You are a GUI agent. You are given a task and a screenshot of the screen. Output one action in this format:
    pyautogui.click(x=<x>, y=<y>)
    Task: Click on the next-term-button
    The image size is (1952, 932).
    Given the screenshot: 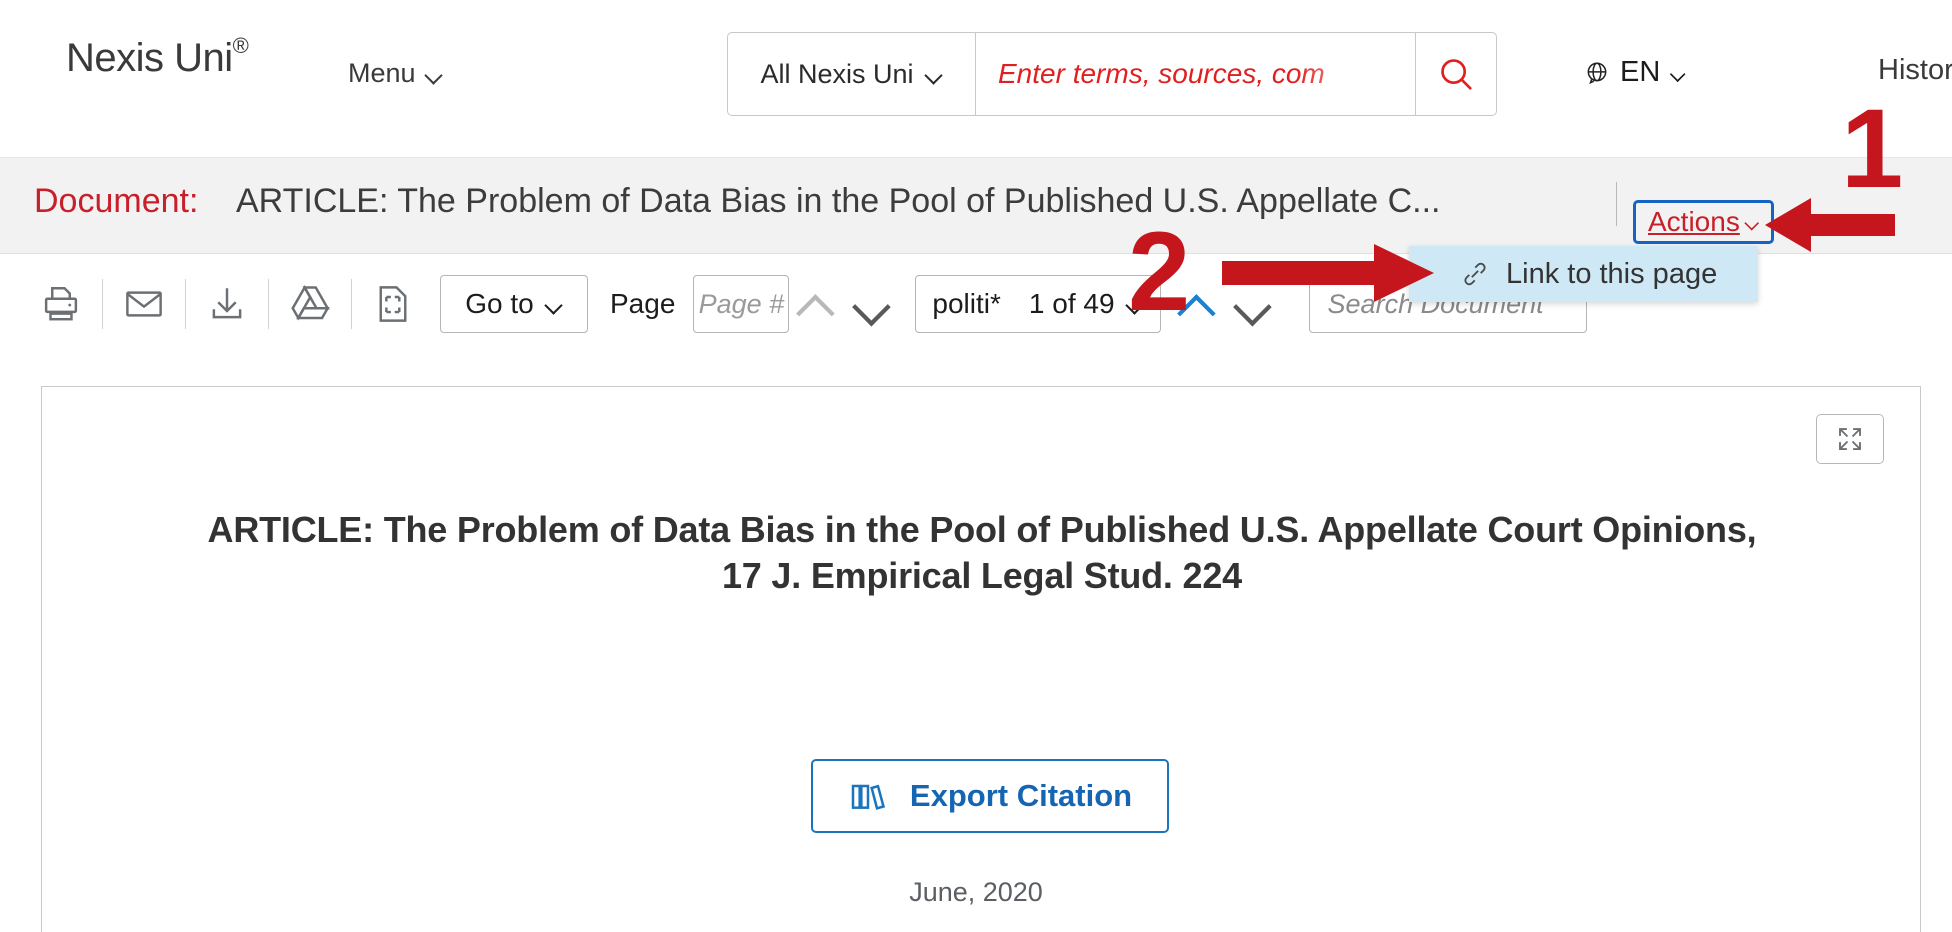 What is the action you would take?
    pyautogui.click(x=1255, y=304)
    